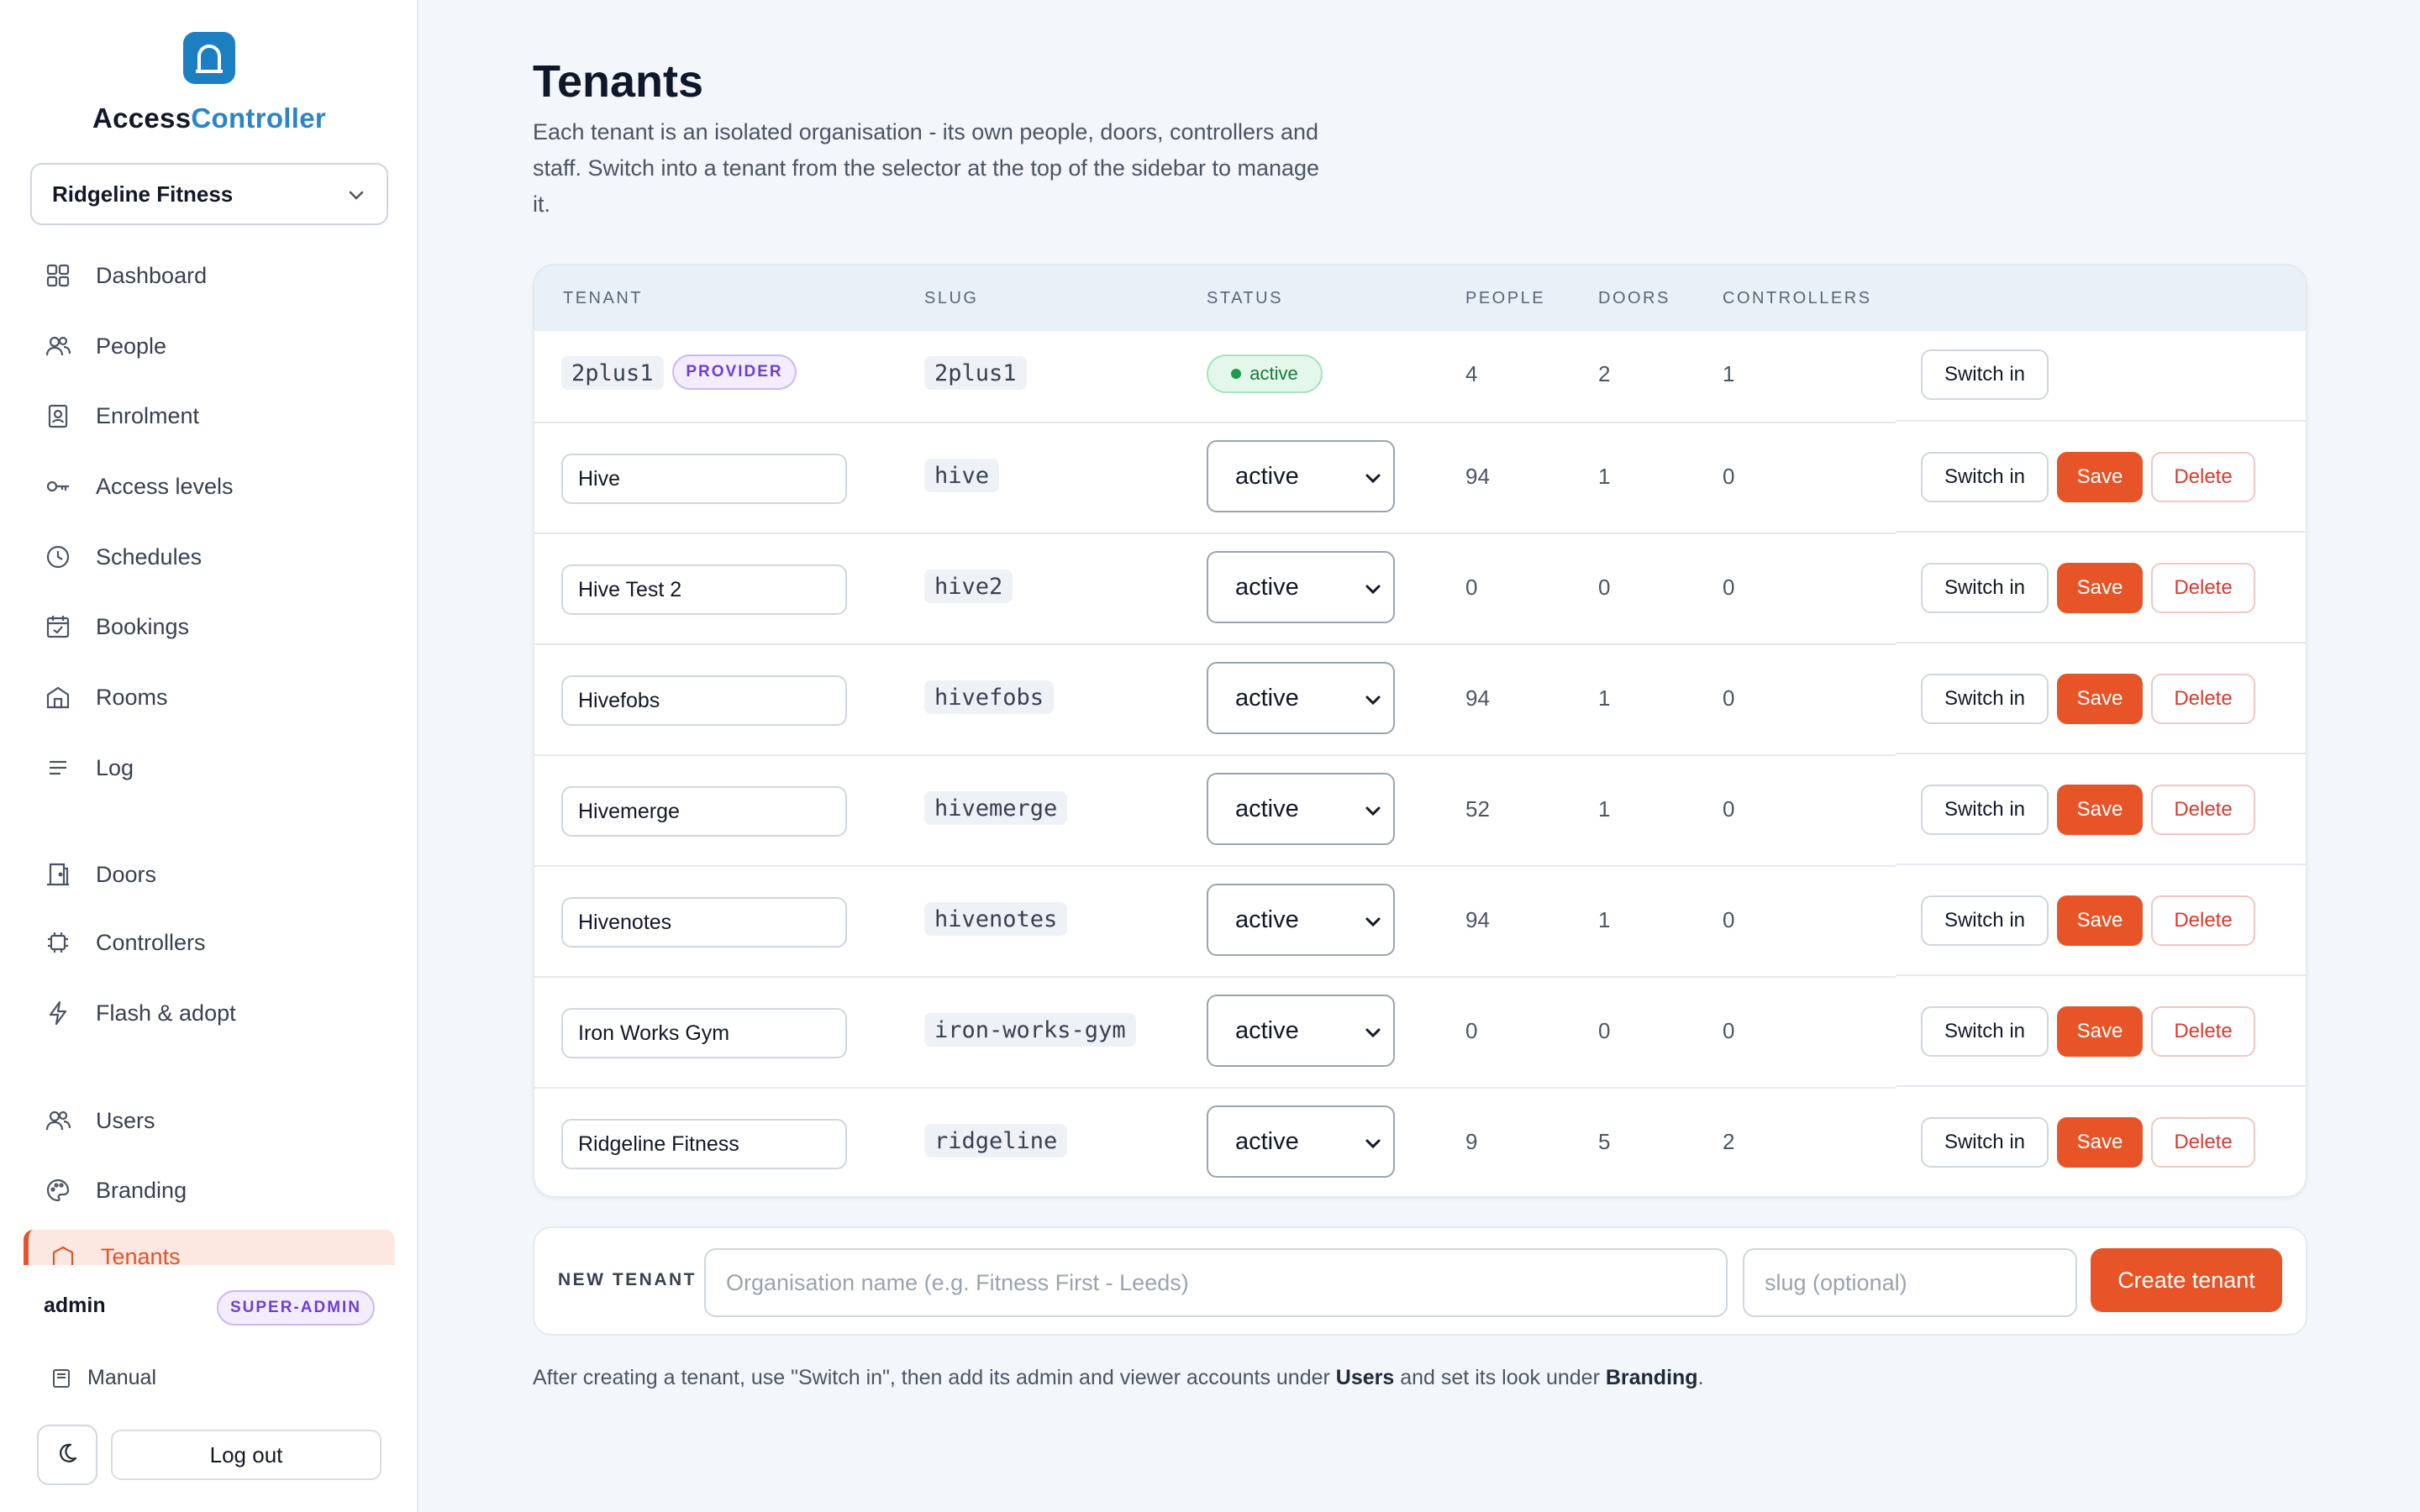 The image size is (2420, 1512). Describe the element at coordinates (210, 627) in the screenshot. I see `sidebar-item-bookings: Bookings` at that location.